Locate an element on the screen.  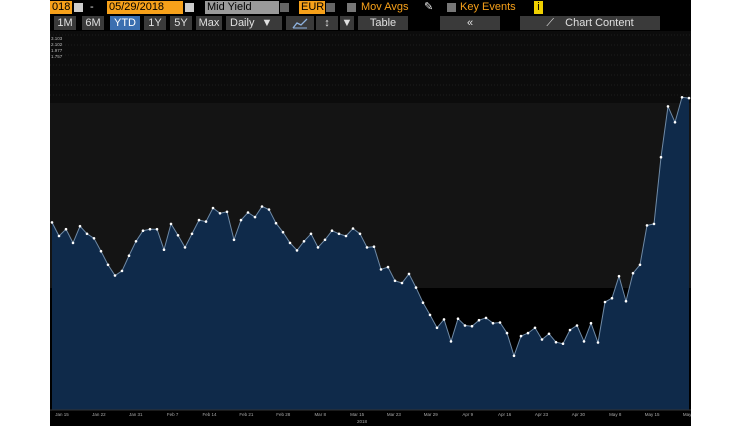
x-axis-year-label: 2018 is located at coordinates (362, 421).